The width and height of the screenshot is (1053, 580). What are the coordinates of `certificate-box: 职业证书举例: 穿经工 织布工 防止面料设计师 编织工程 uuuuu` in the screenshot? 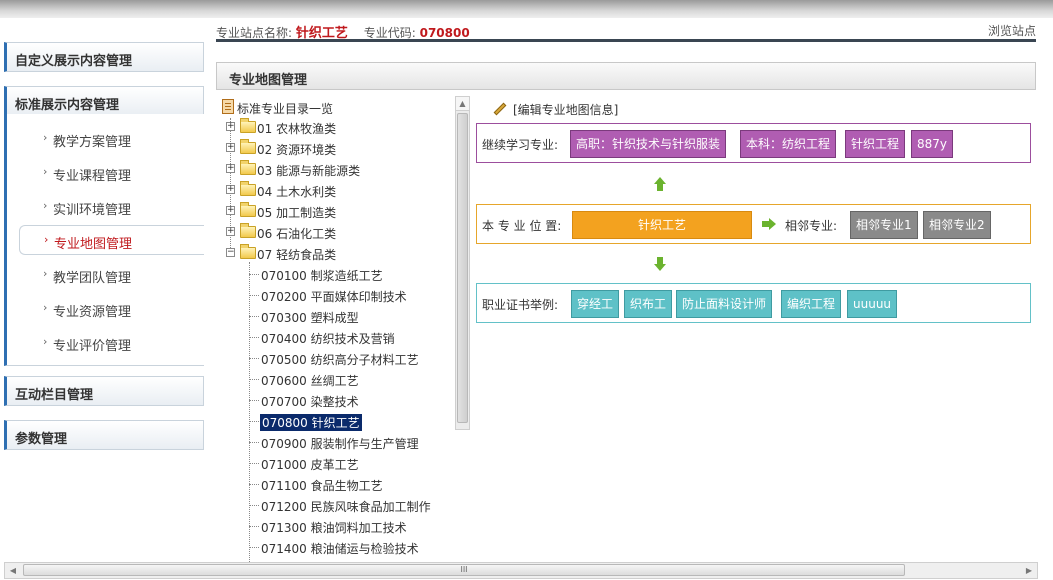 It's located at (753, 303).